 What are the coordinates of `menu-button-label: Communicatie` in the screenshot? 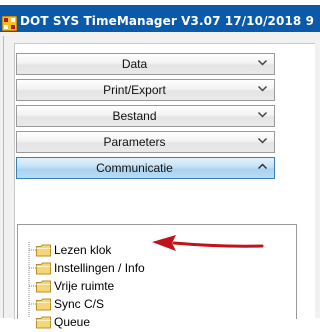 It's located at (134, 168).